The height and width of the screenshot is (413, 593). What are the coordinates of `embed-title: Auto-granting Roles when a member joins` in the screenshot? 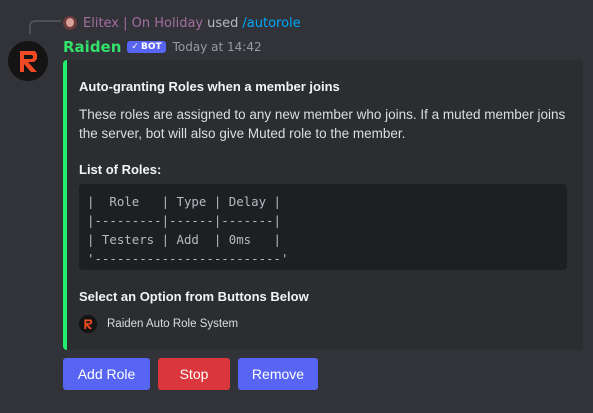 It's located at (209, 86).